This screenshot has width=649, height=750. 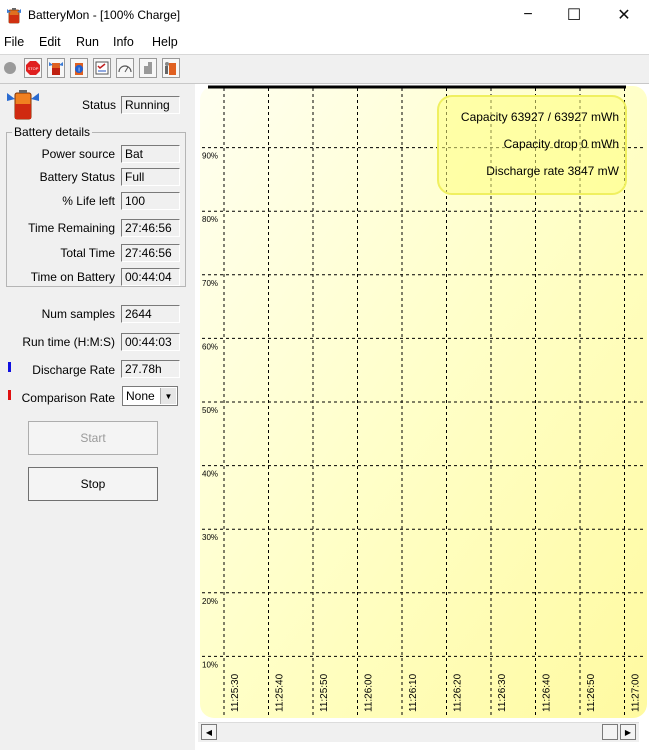 I want to click on battery-button, so click(x=56, y=68).